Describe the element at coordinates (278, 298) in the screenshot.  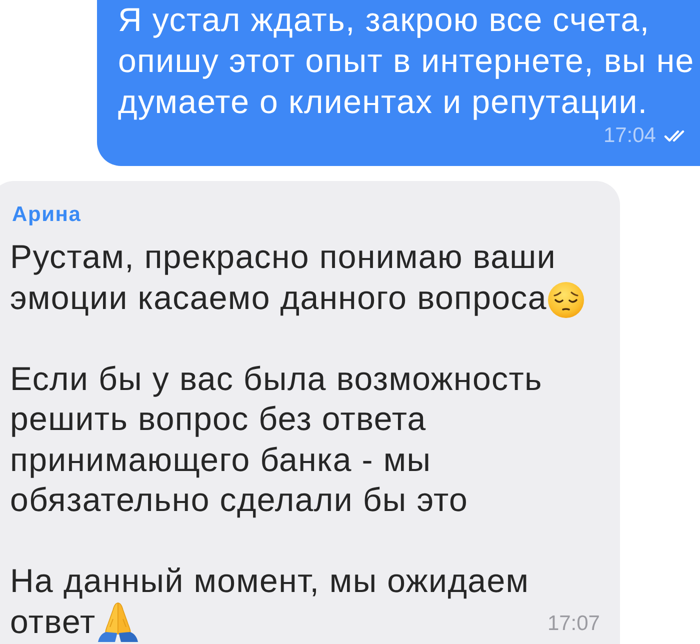
I see `message-text: эмоции касаемо данного вопроса` at that location.